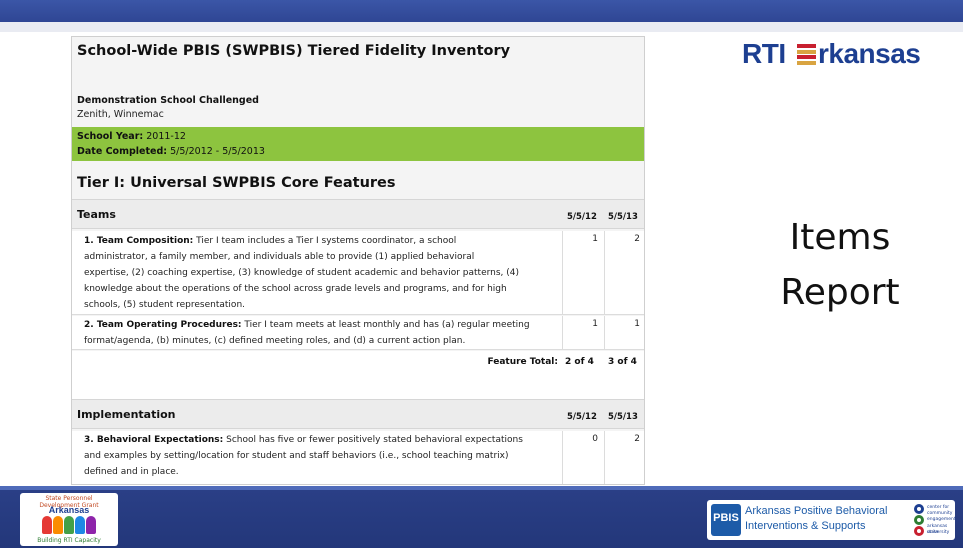 The height and width of the screenshot is (548, 963). I want to click on brand-arkansas: rkansas, so click(869, 53).